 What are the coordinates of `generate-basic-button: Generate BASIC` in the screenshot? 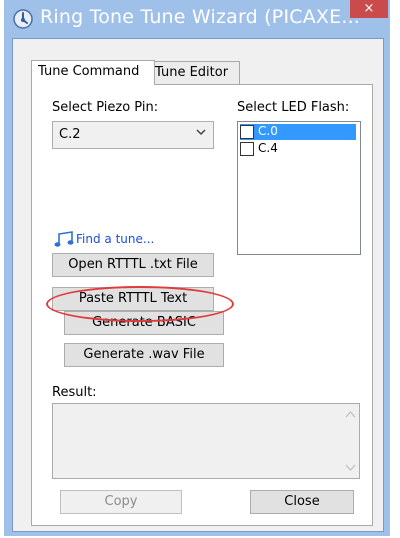 It's located at (144, 323).